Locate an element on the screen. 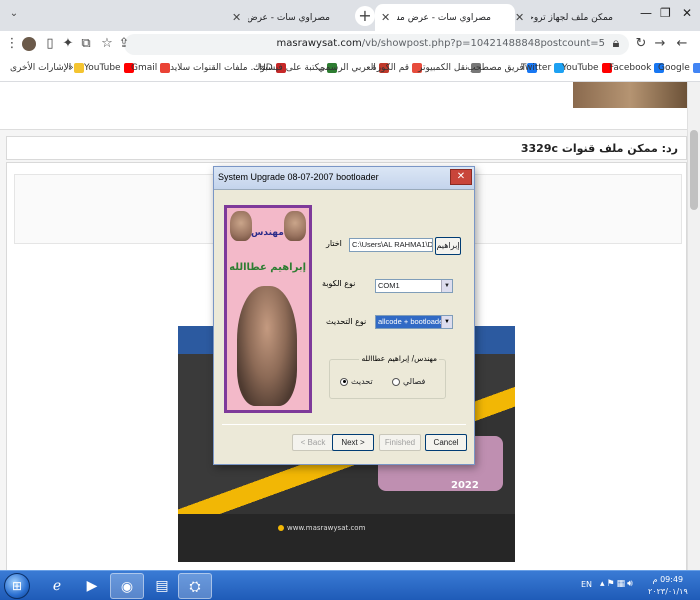 This screenshot has width=700, height=600. next-button-label: Next > is located at coordinates (353, 442).